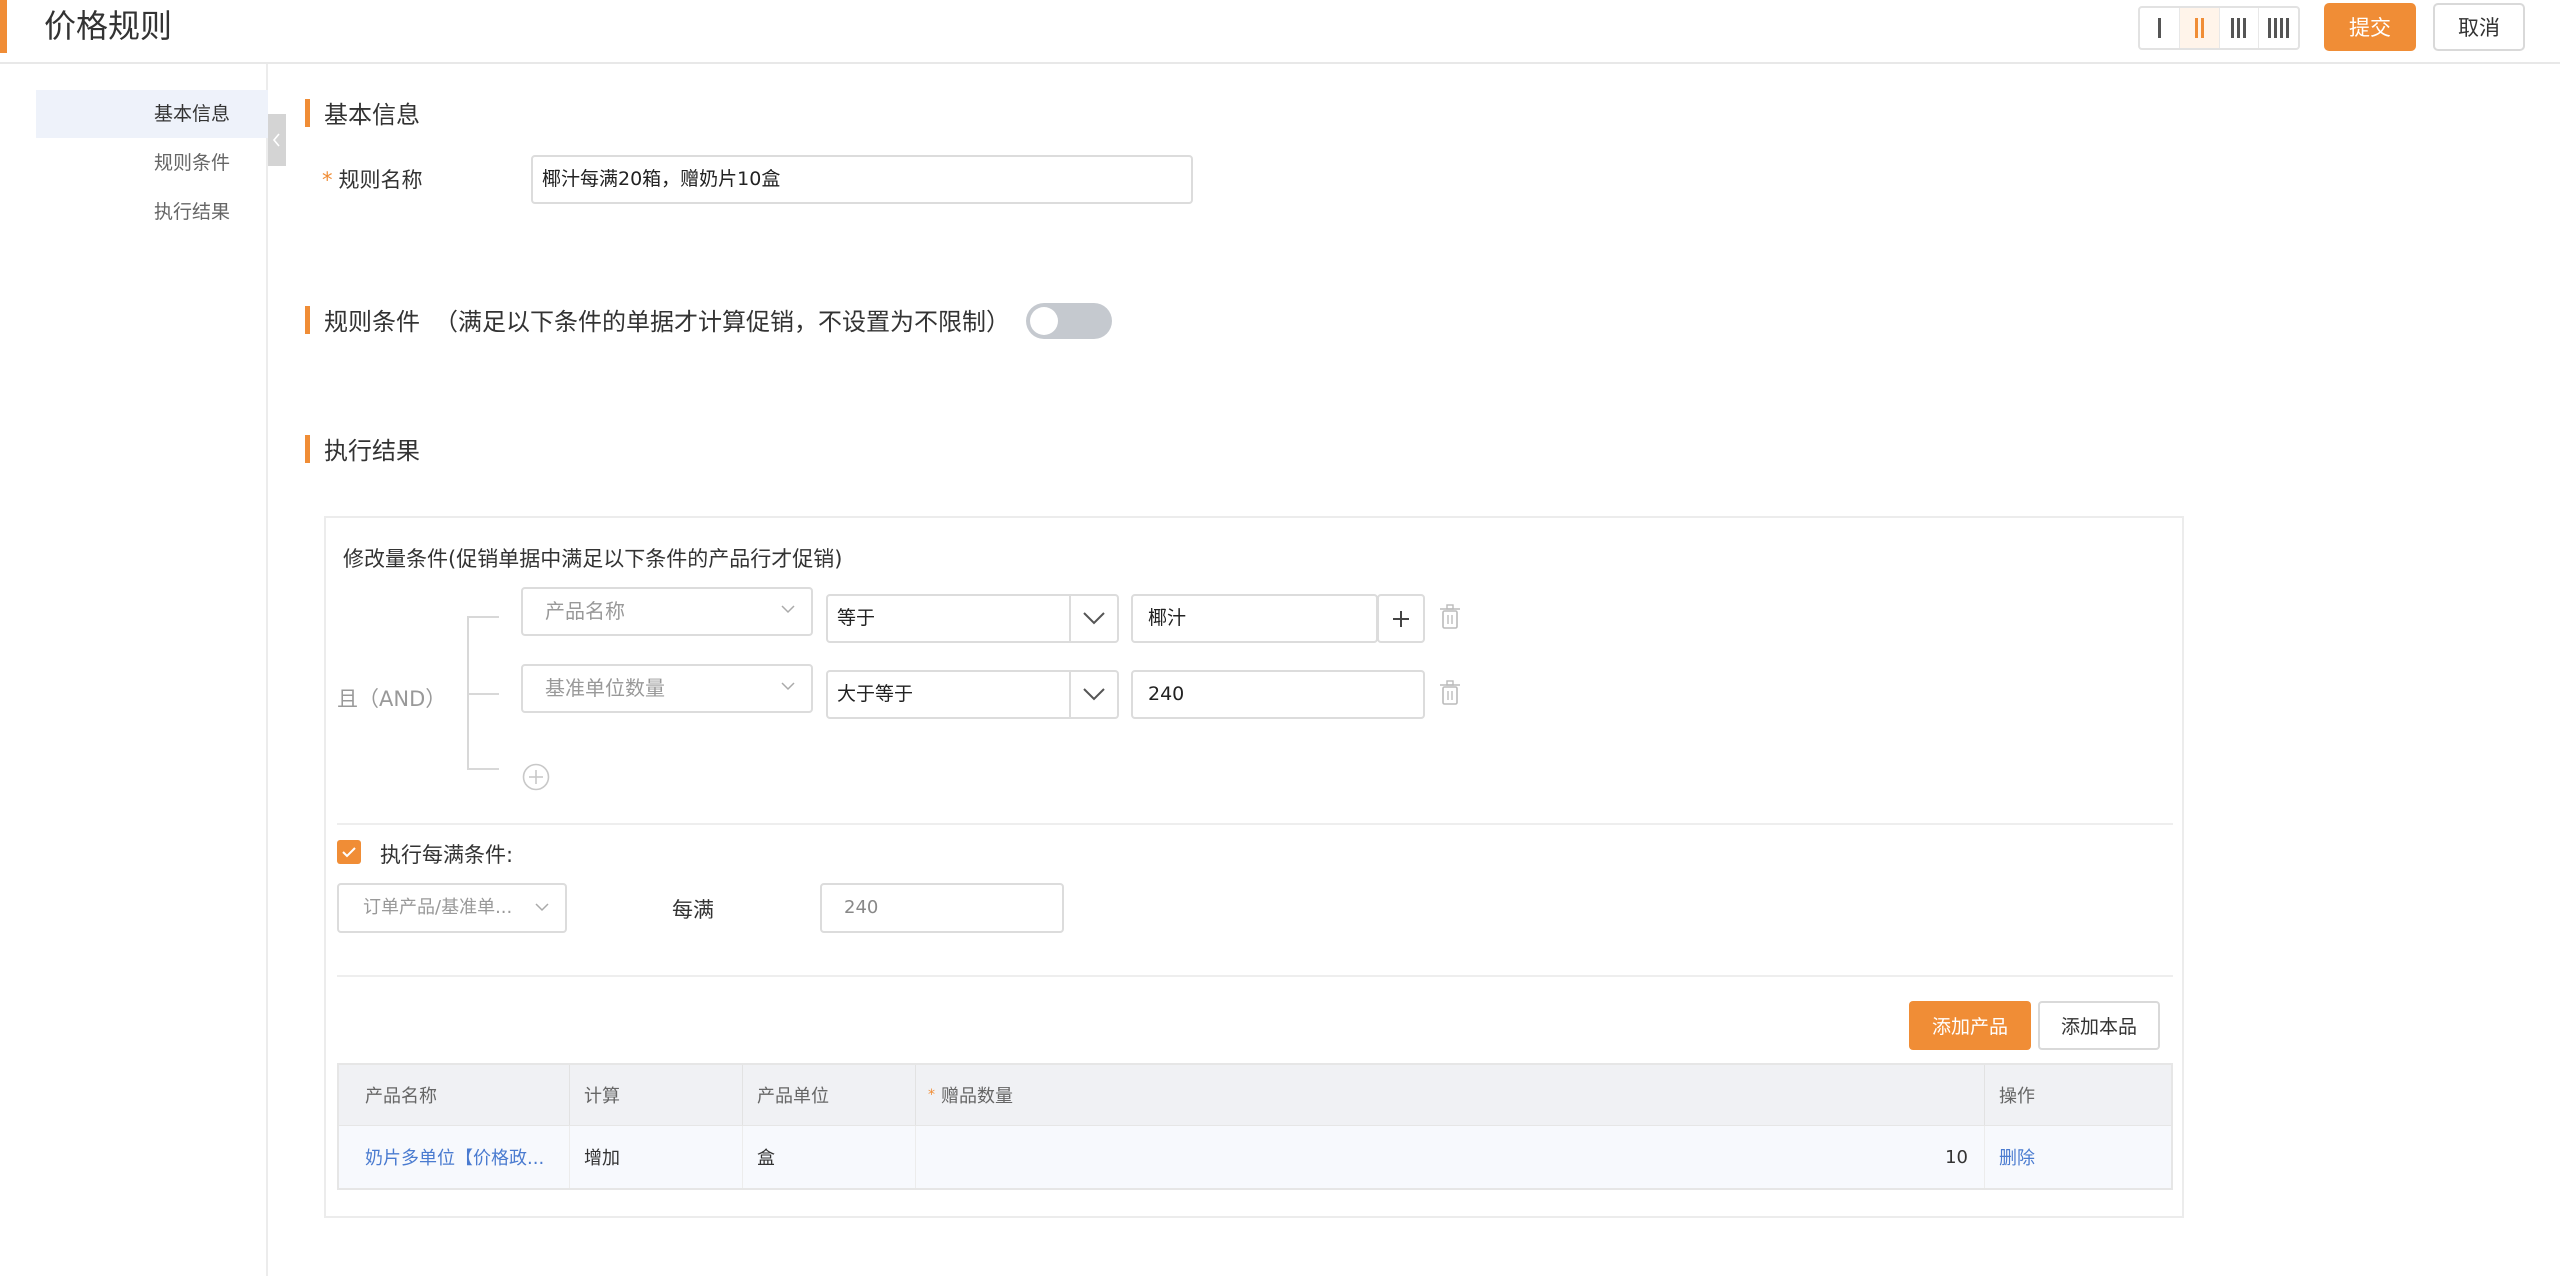 This screenshot has height=1276, width=2560. I want to click on header-accent-bar, so click(3, 26).